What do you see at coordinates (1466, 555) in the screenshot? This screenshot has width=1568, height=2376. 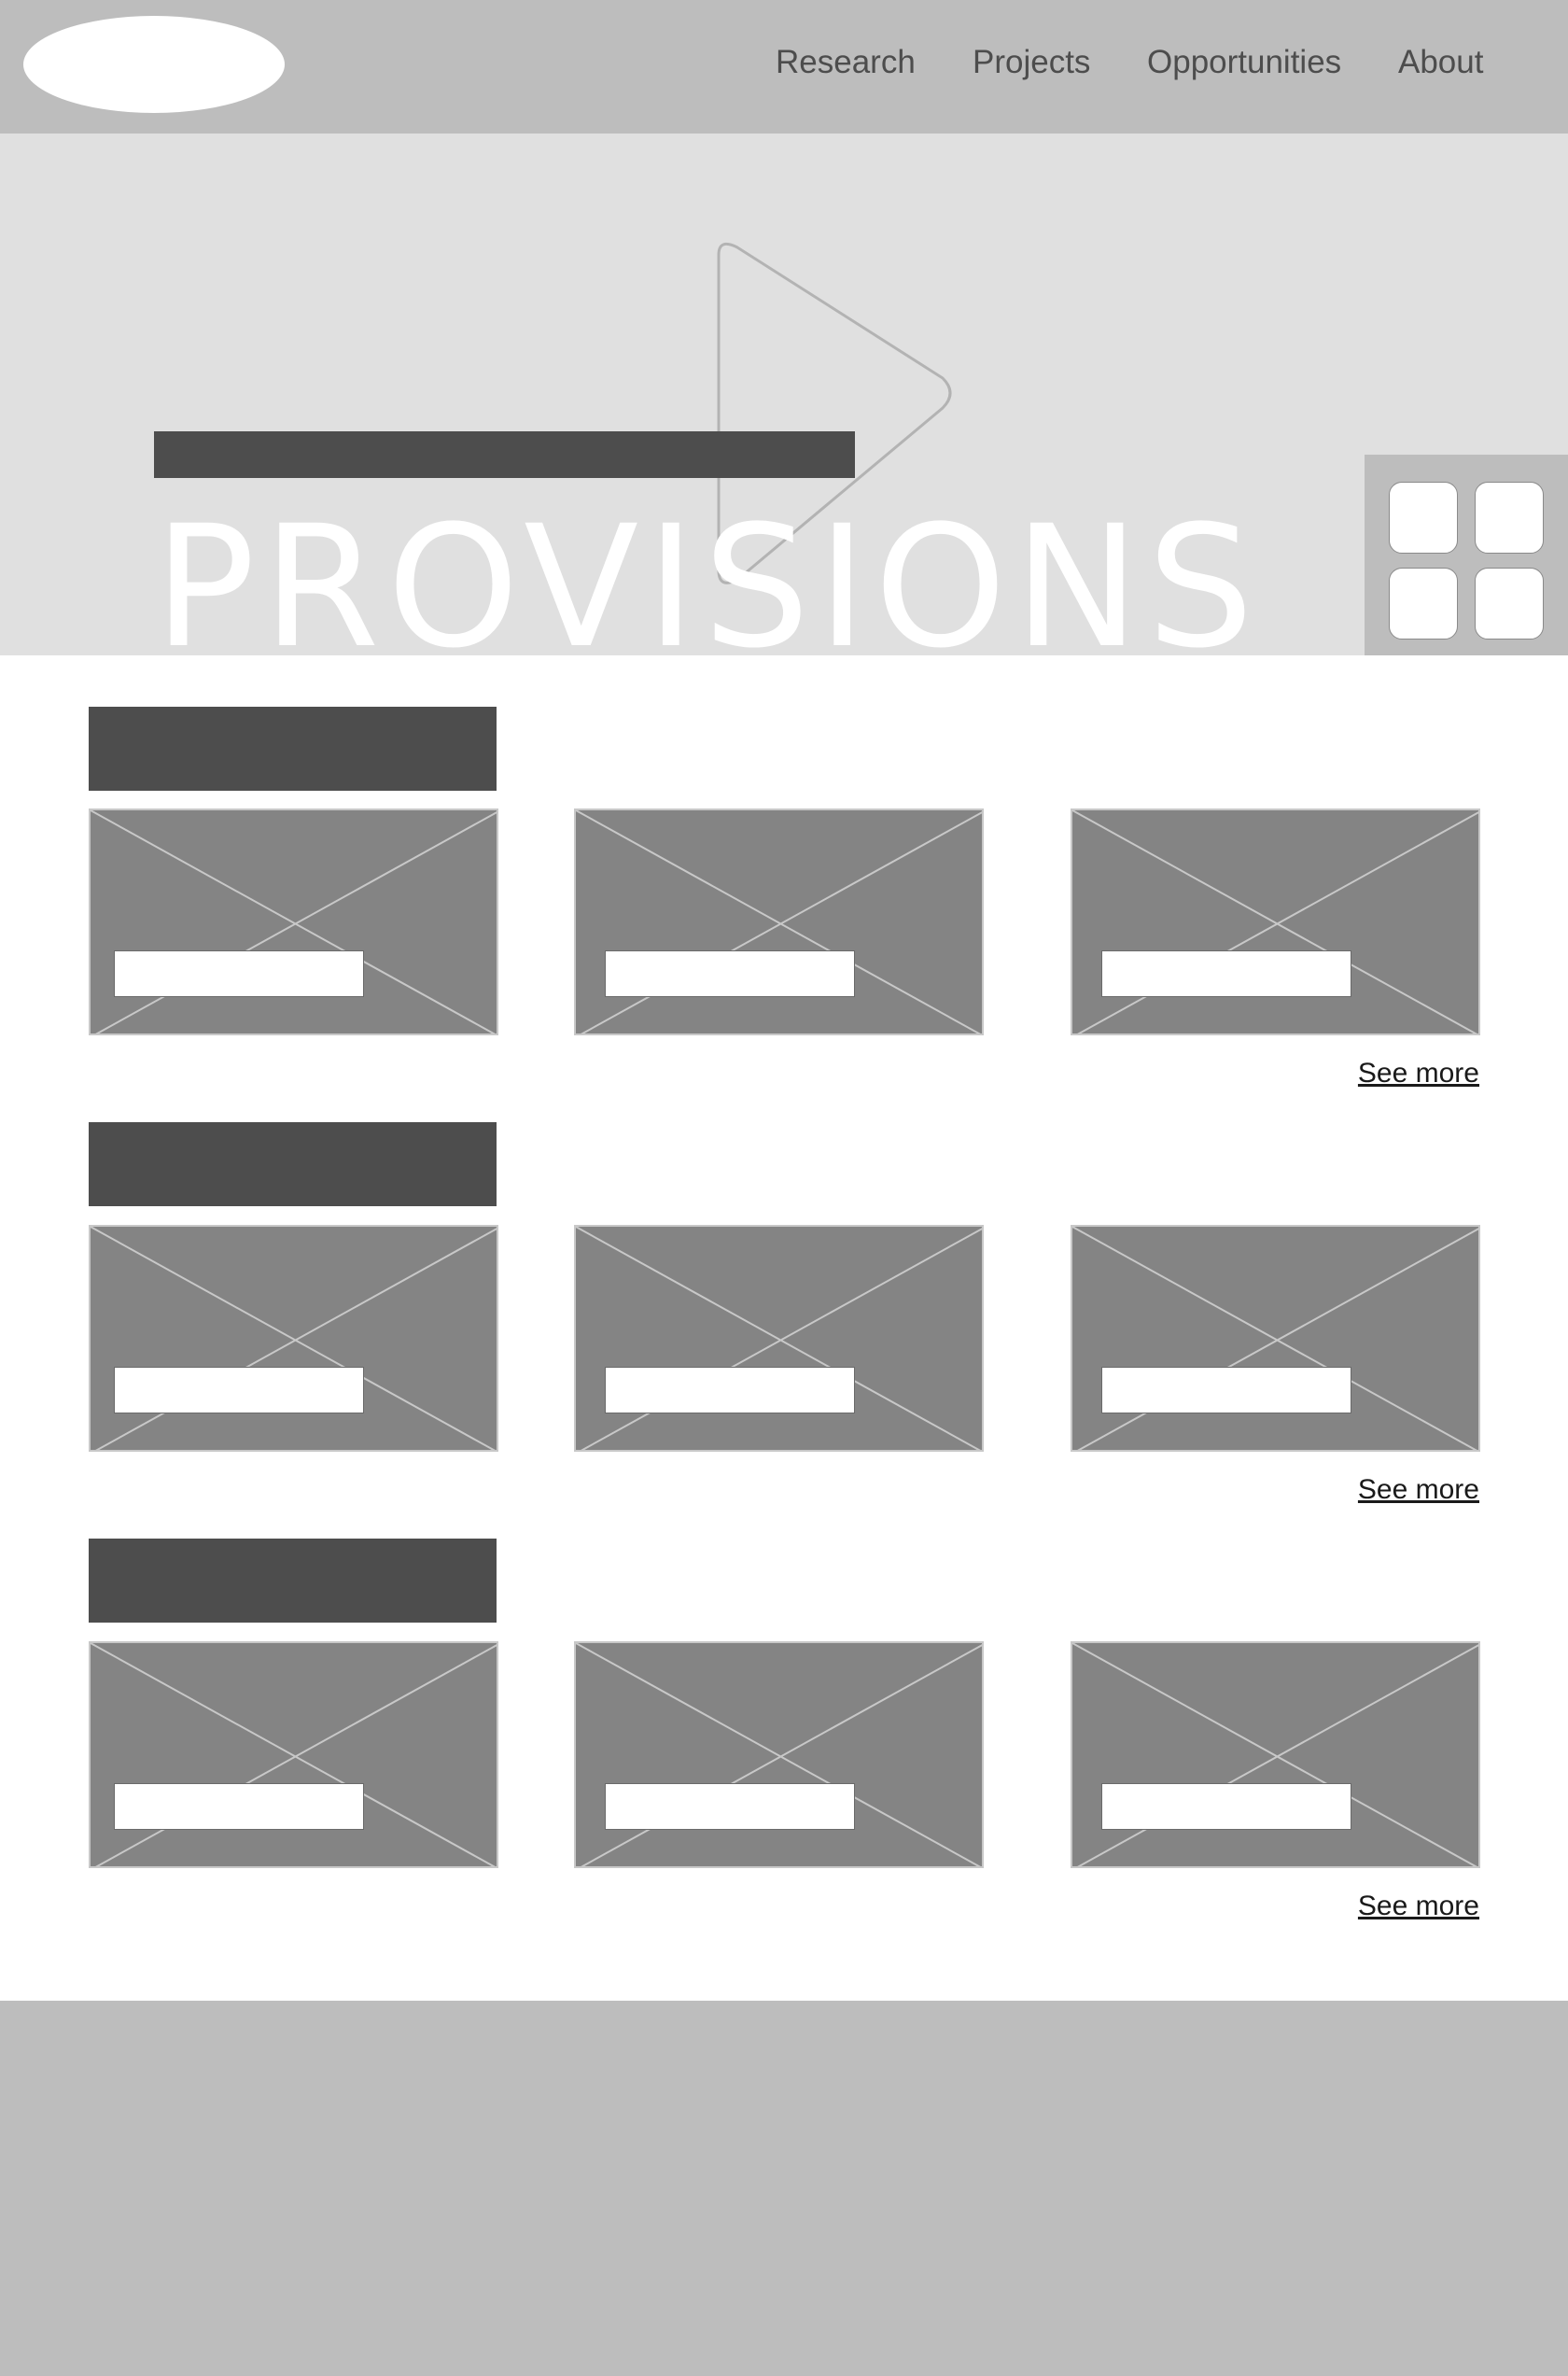 I see `grid-icon` at bounding box center [1466, 555].